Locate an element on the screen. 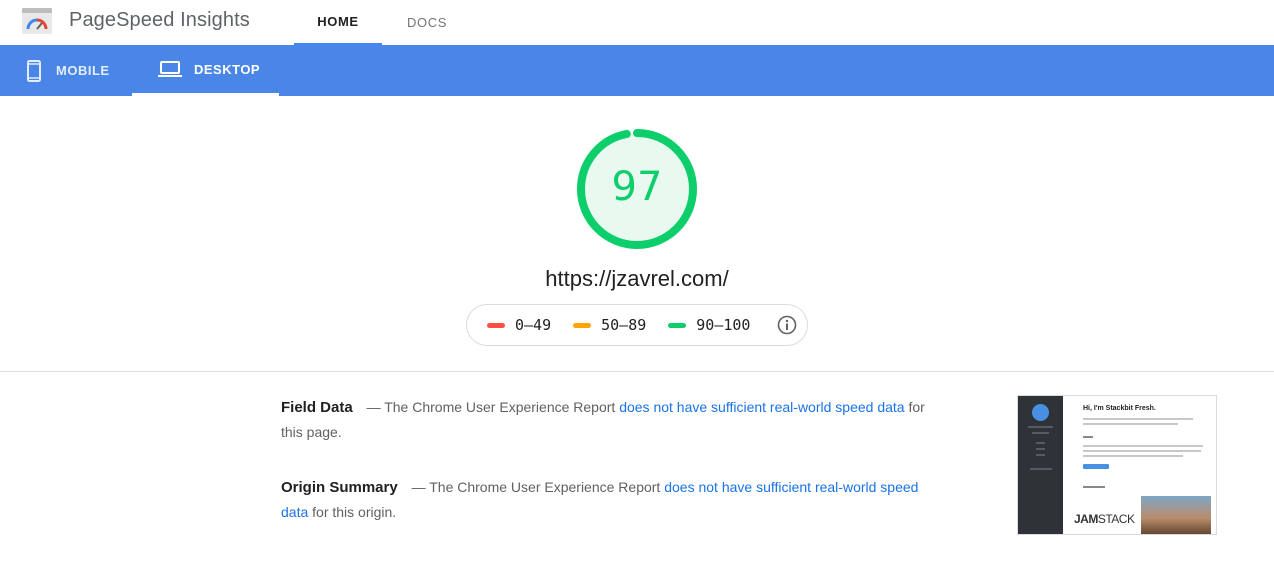  tab-desktop: DESKTOP is located at coordinates (205, 70).